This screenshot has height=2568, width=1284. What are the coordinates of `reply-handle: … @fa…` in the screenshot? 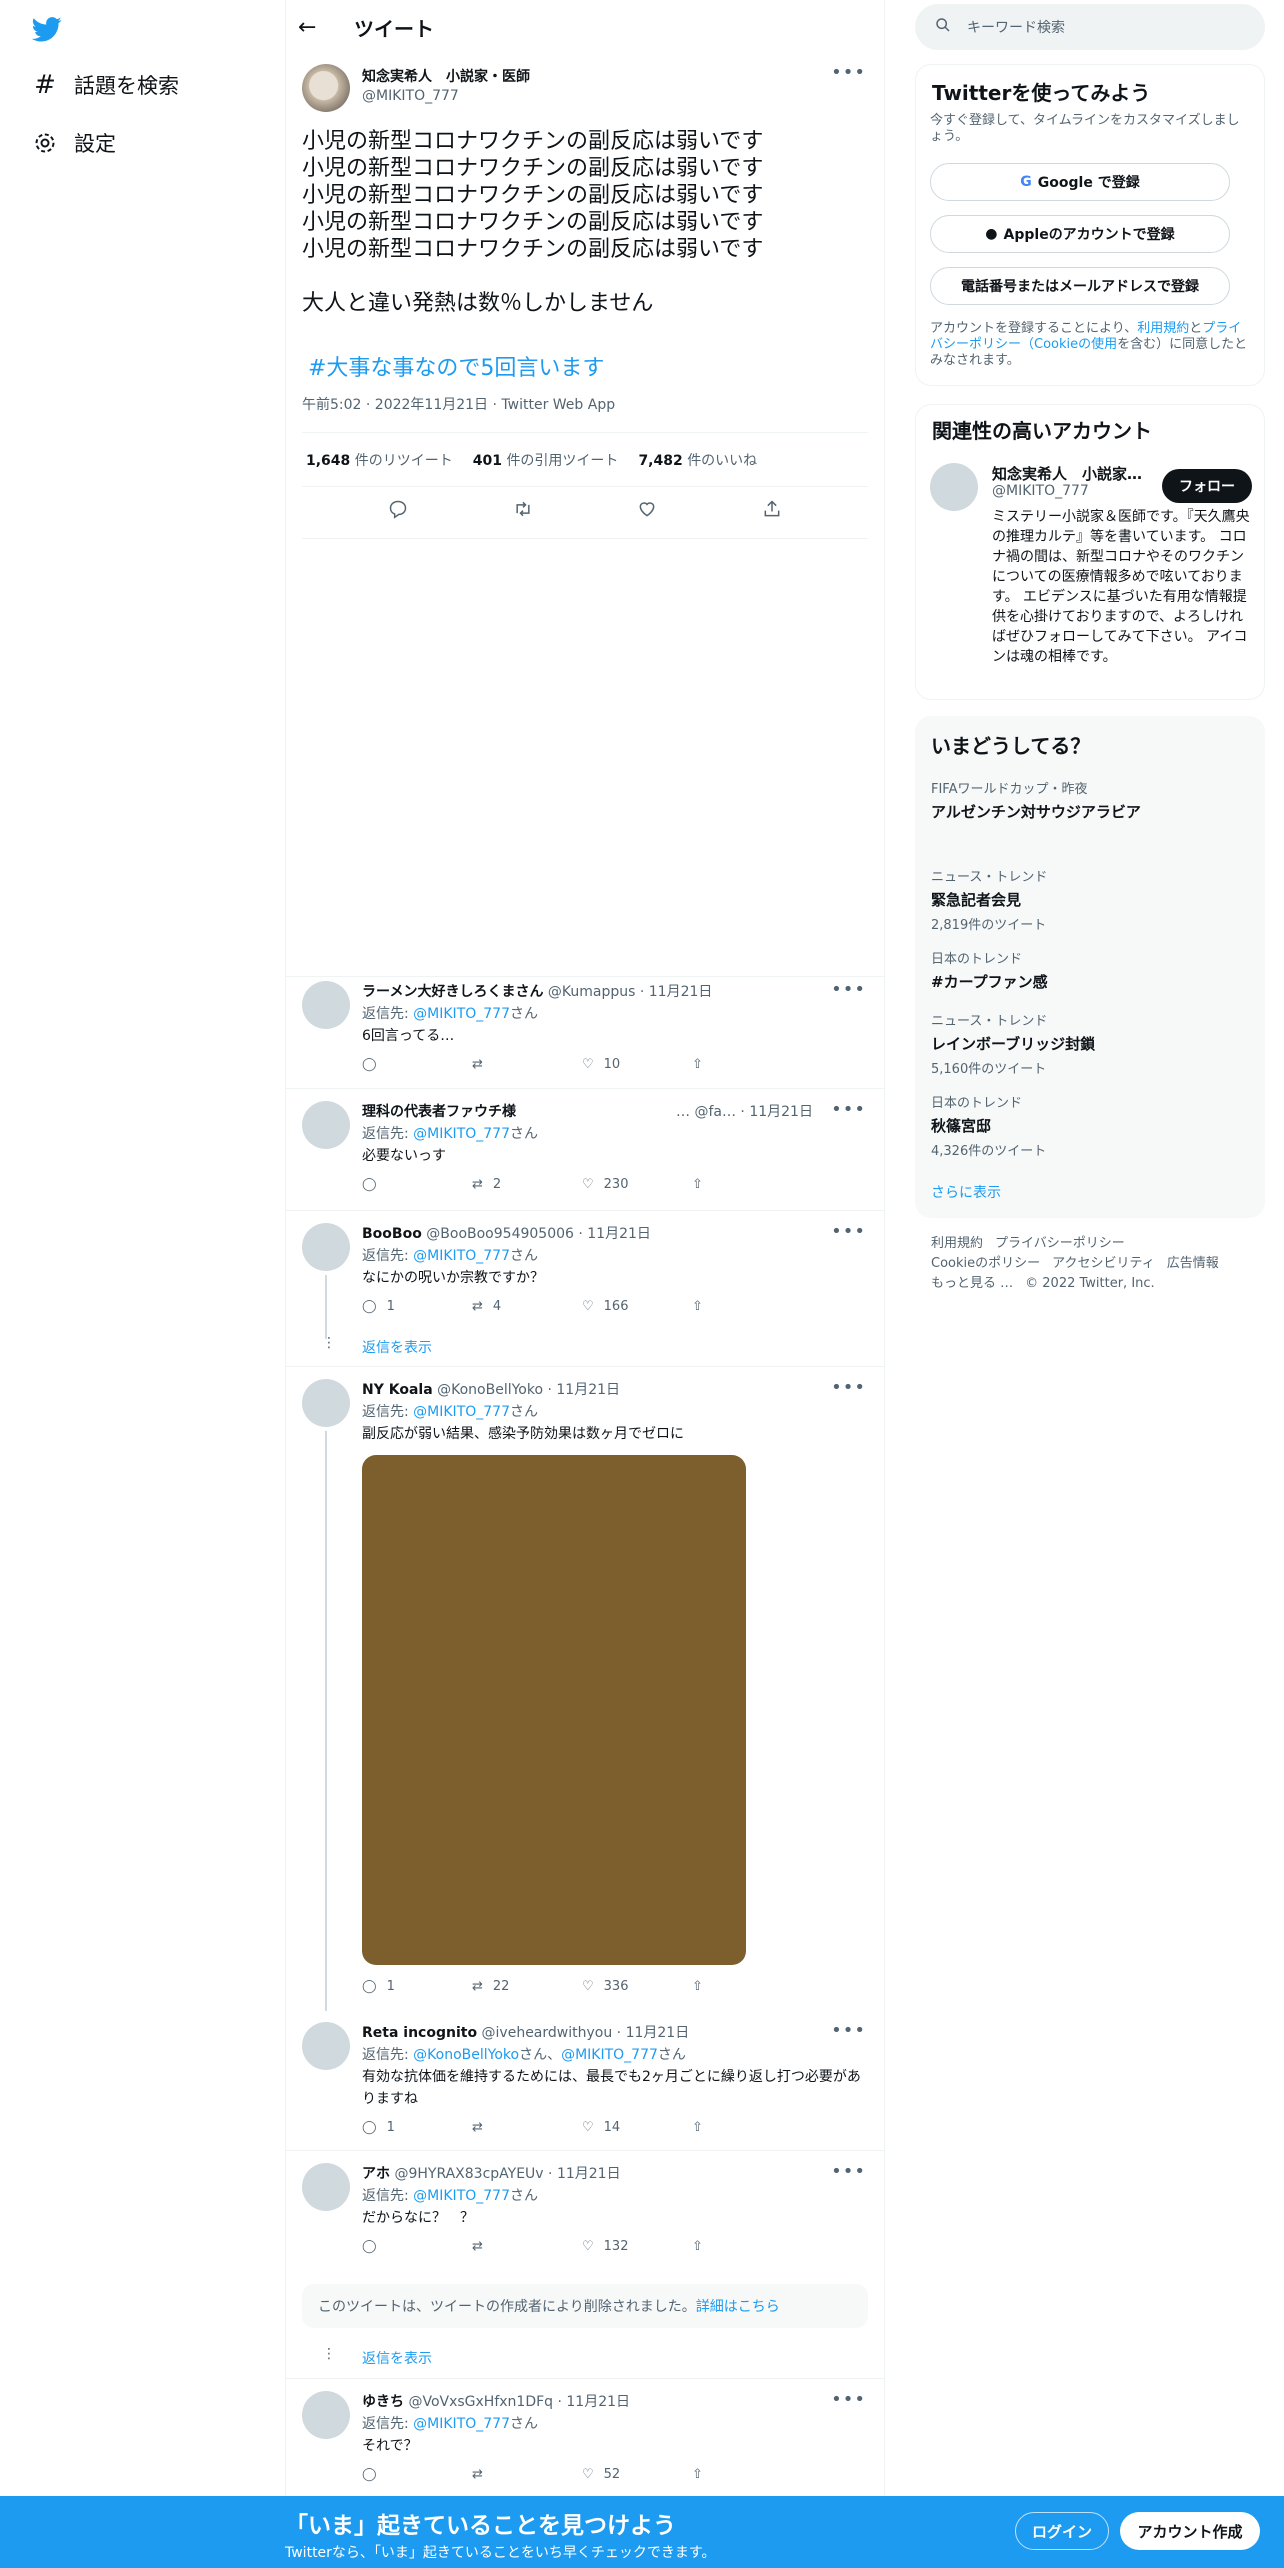 It's located at (706, 1112).